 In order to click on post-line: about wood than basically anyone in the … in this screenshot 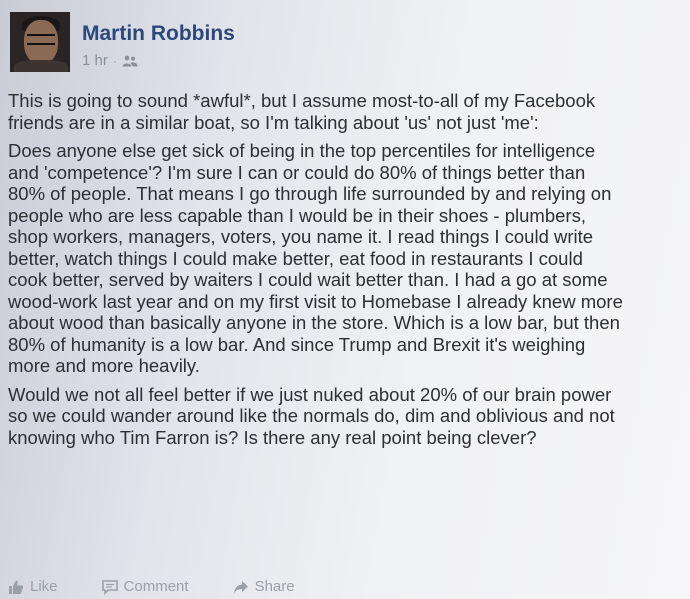, I will do `click(314, 322)`.